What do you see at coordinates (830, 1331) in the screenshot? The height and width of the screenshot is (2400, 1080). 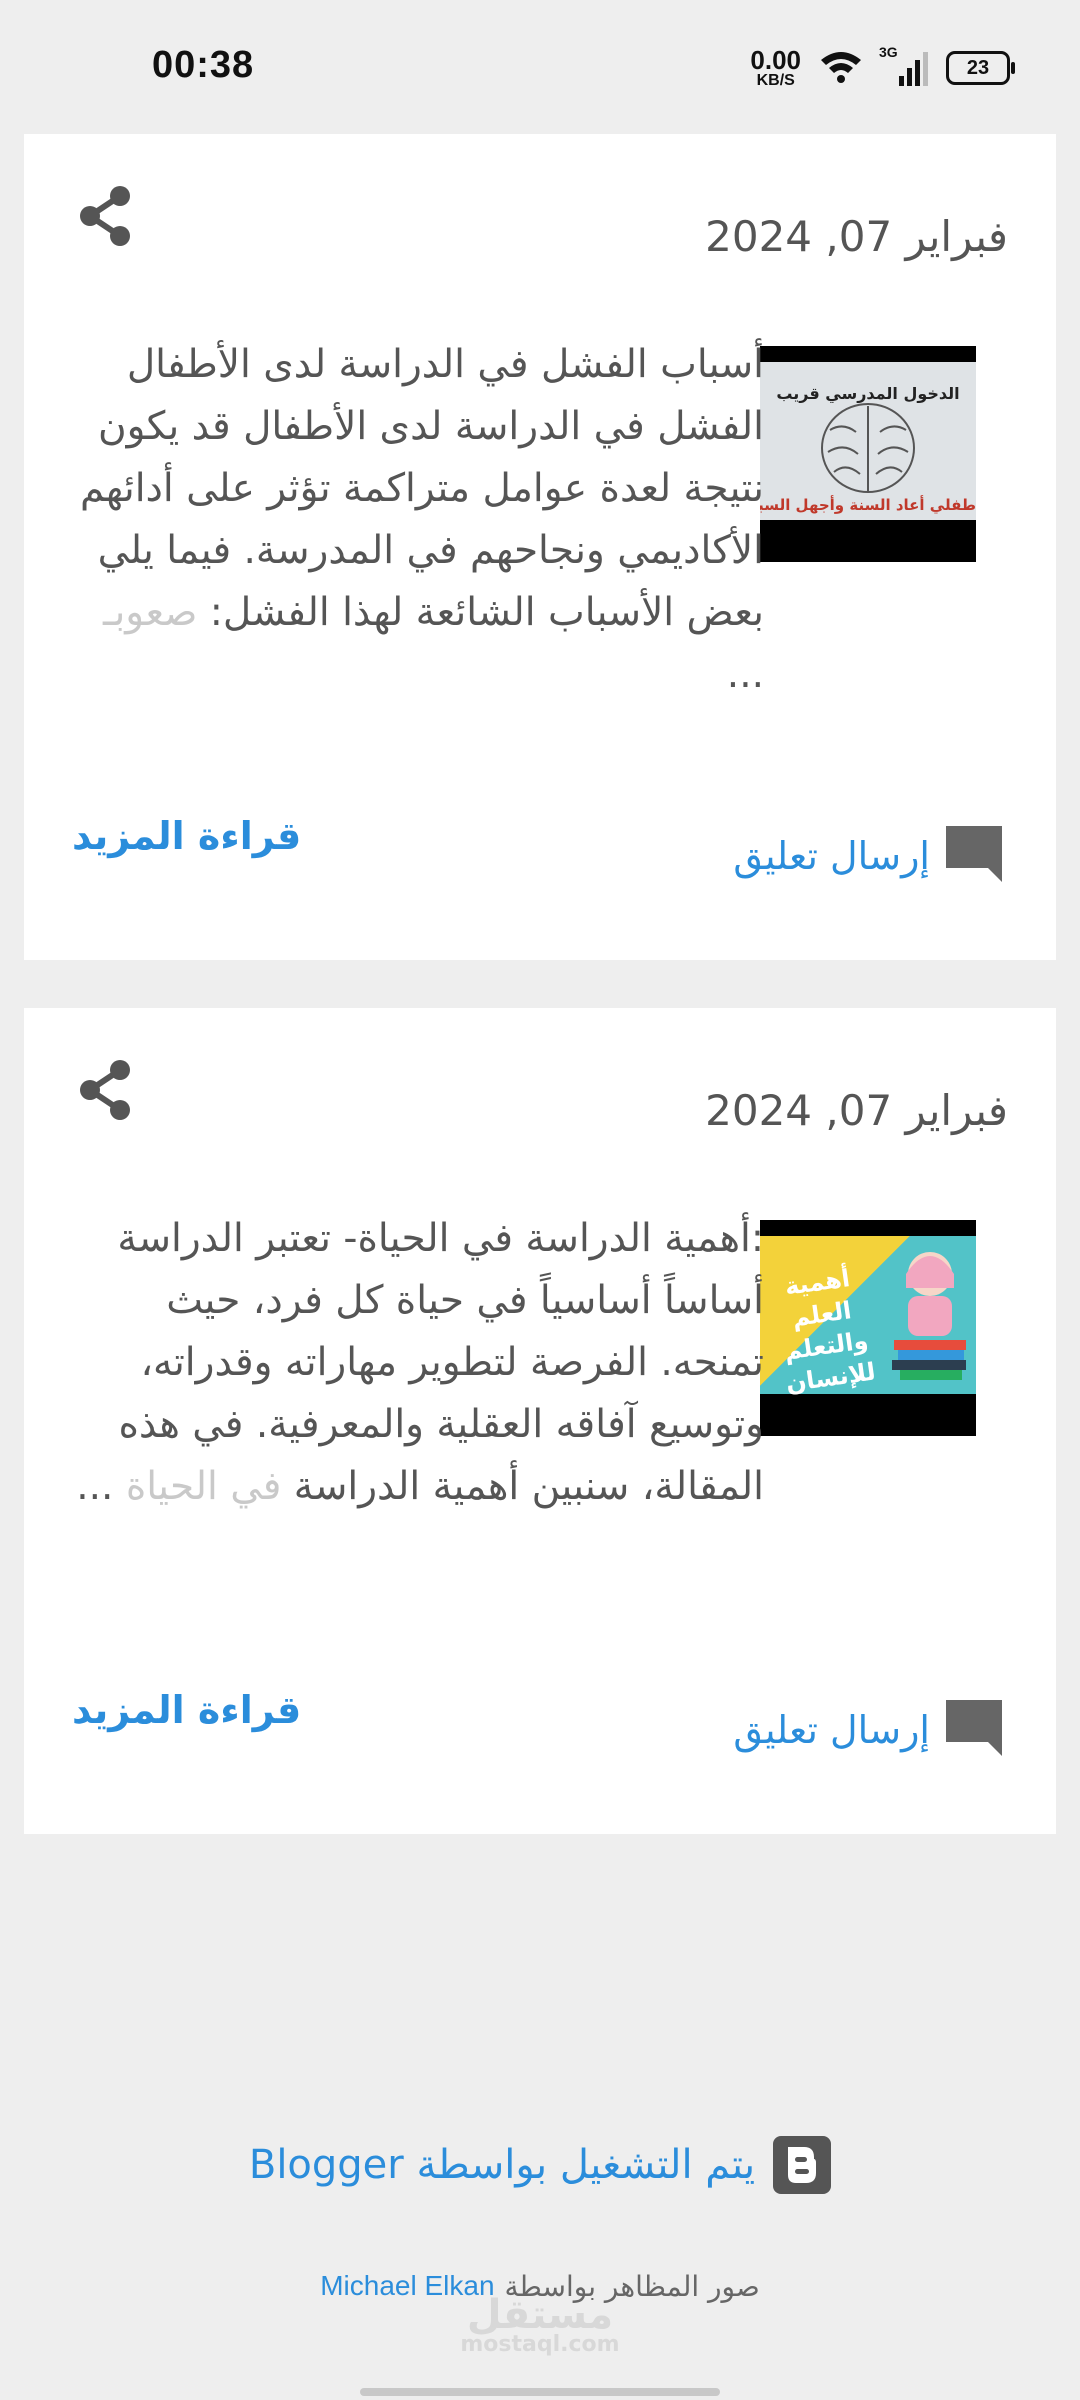 I see `thumbnail-caption: أهمية العلم والتعلم للإنسان` at bounding box center [830, 1331].